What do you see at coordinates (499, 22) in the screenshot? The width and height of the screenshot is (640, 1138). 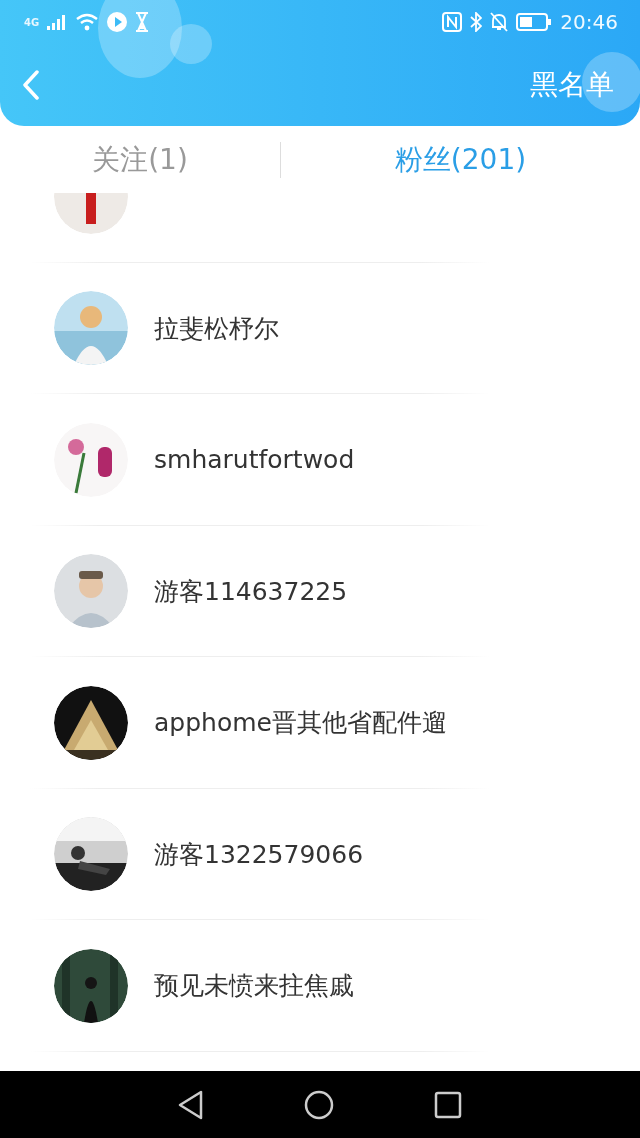 I see `bell-off-icon` at bounding box center [499, 22].